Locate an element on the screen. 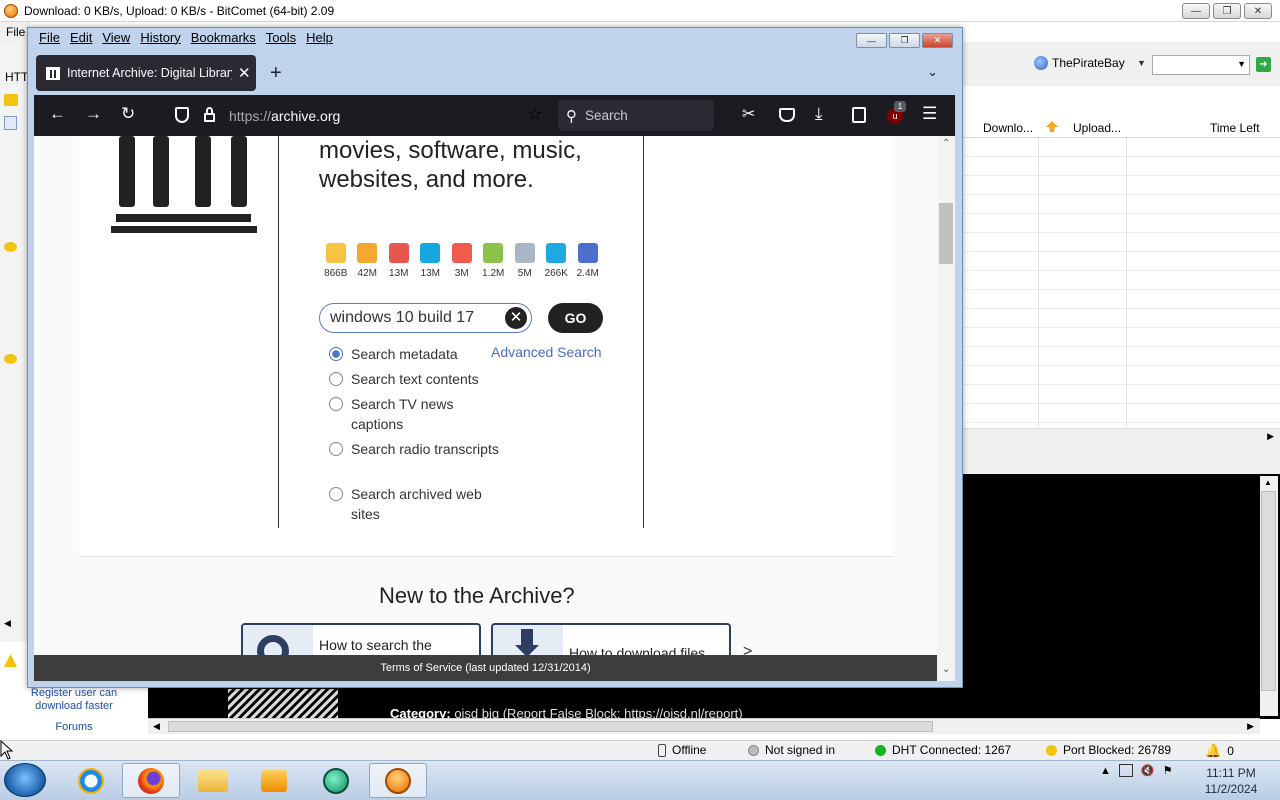 This screenshot has width=1280, height=800. downloads-icon: ⤓ is located at coordinates (819, 114).